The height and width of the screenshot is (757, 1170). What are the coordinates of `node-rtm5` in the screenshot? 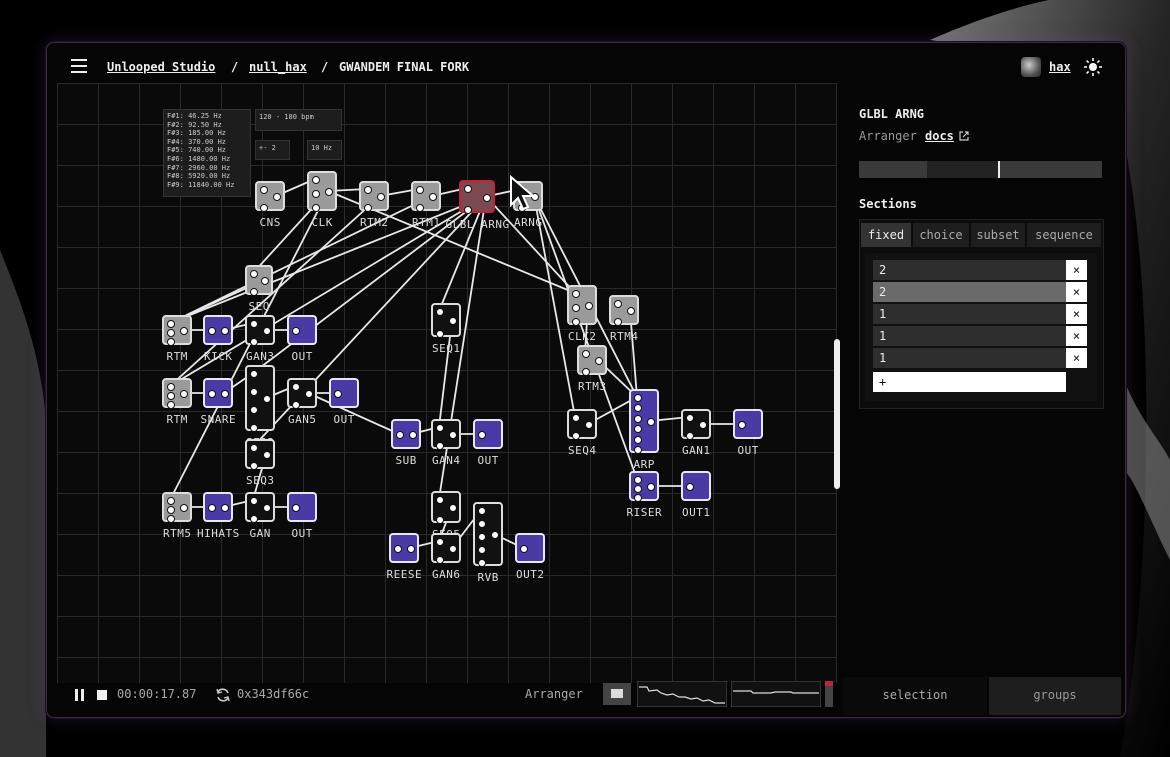 It's located at (177, 507).